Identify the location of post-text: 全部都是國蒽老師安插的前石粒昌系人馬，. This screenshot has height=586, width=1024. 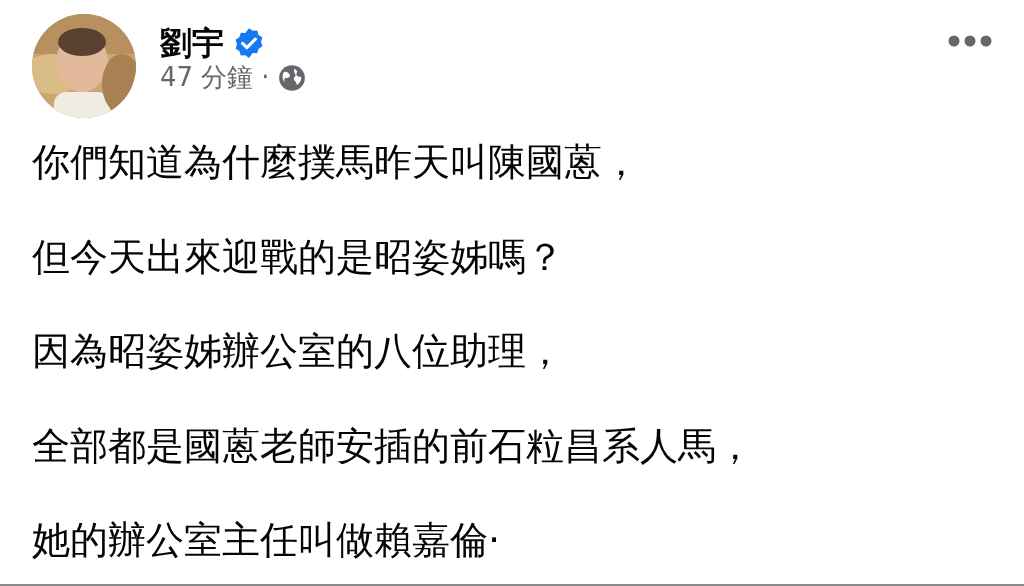
(393, 446).